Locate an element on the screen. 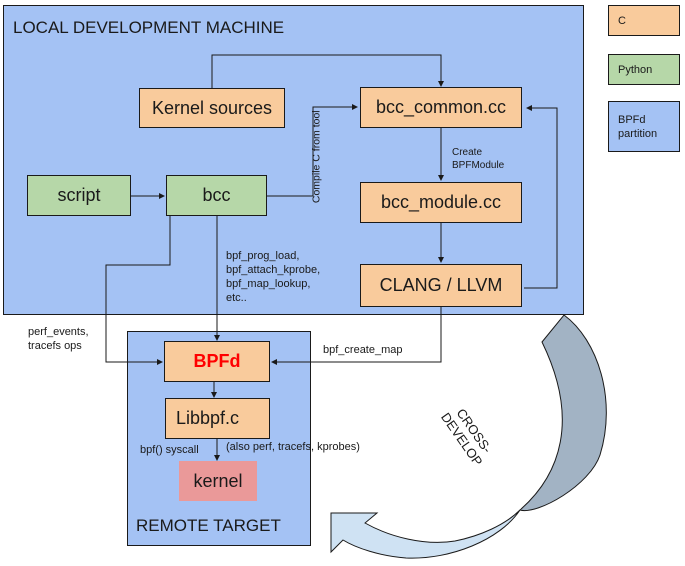  cross-develop-arrow-top is located at coordinates (562, 413).